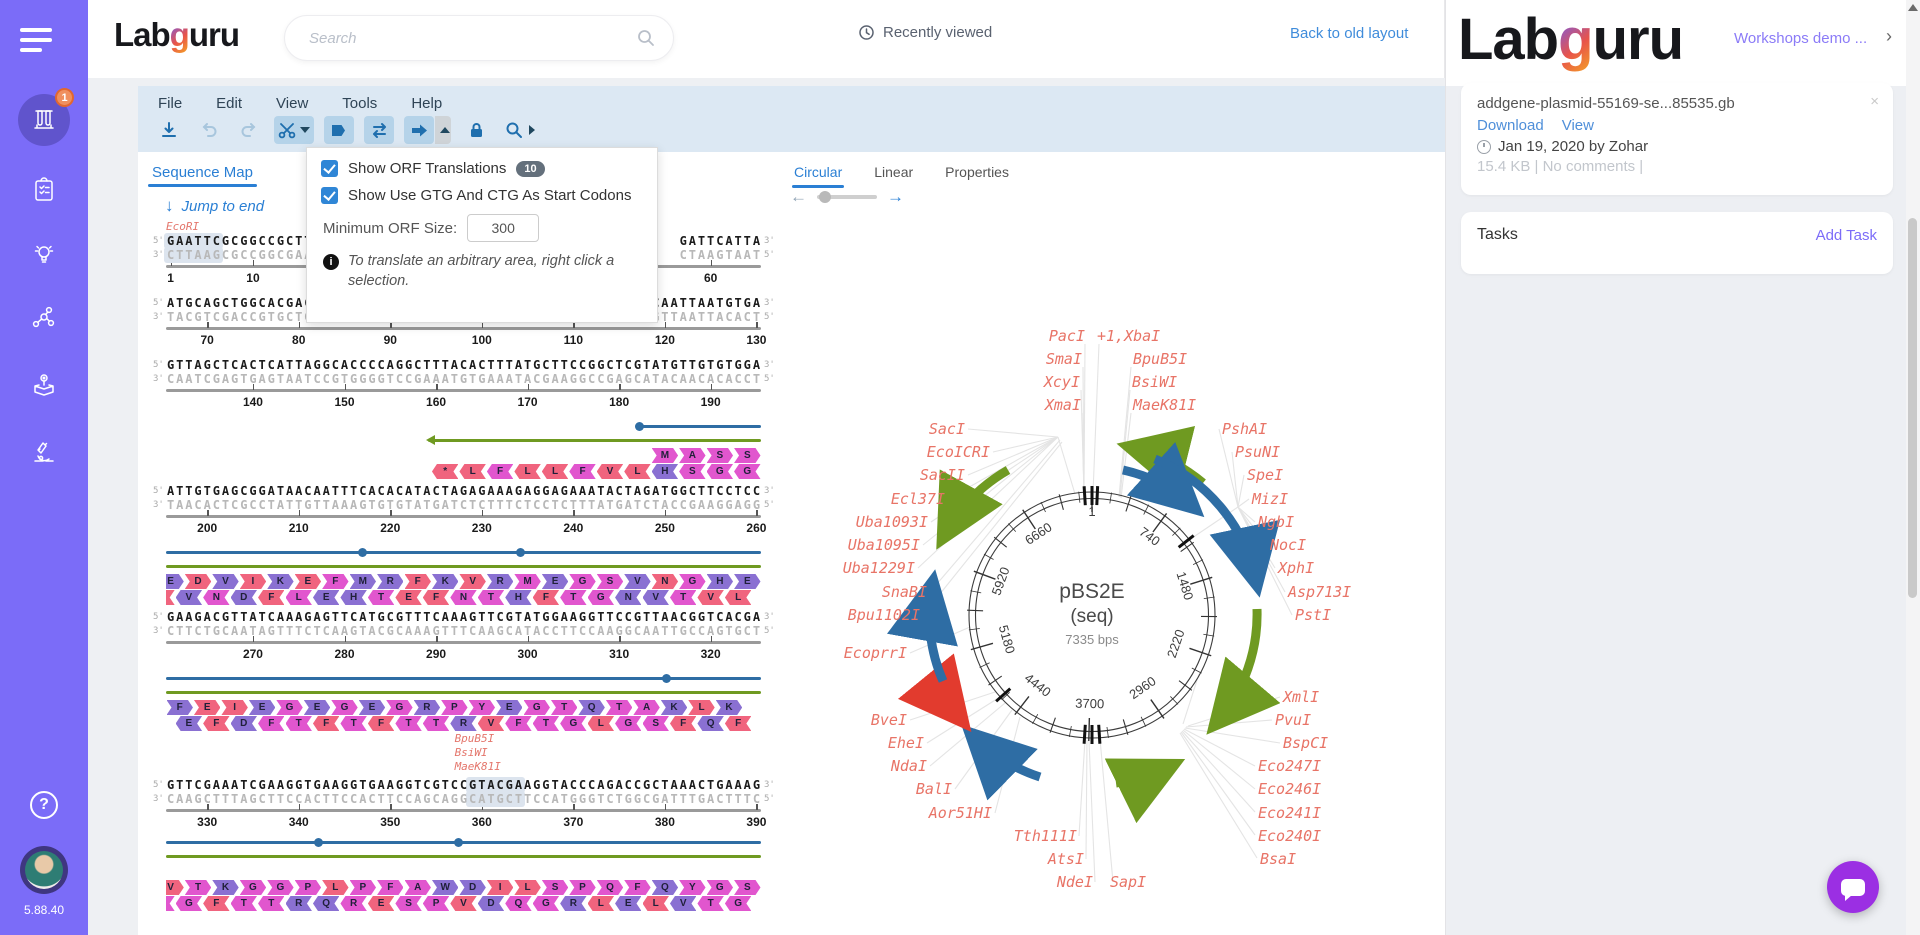  I want to click on map-prev-arrow-icon: ←, so click(798, 196).